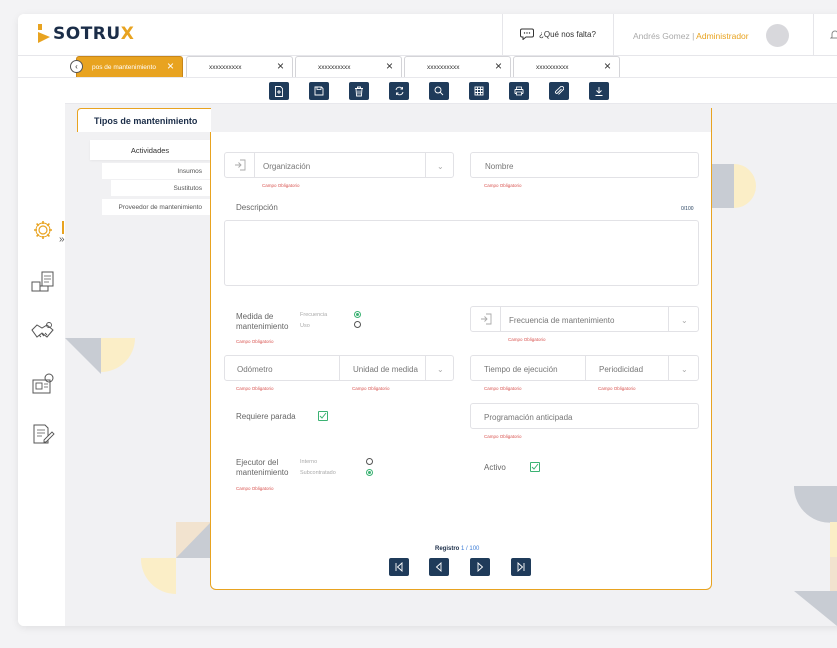 The height and width of the screenshot is (648, 837). I want to click on tiempo-ejecucion-input: Tiempo de ejecución, so click(521, 369).